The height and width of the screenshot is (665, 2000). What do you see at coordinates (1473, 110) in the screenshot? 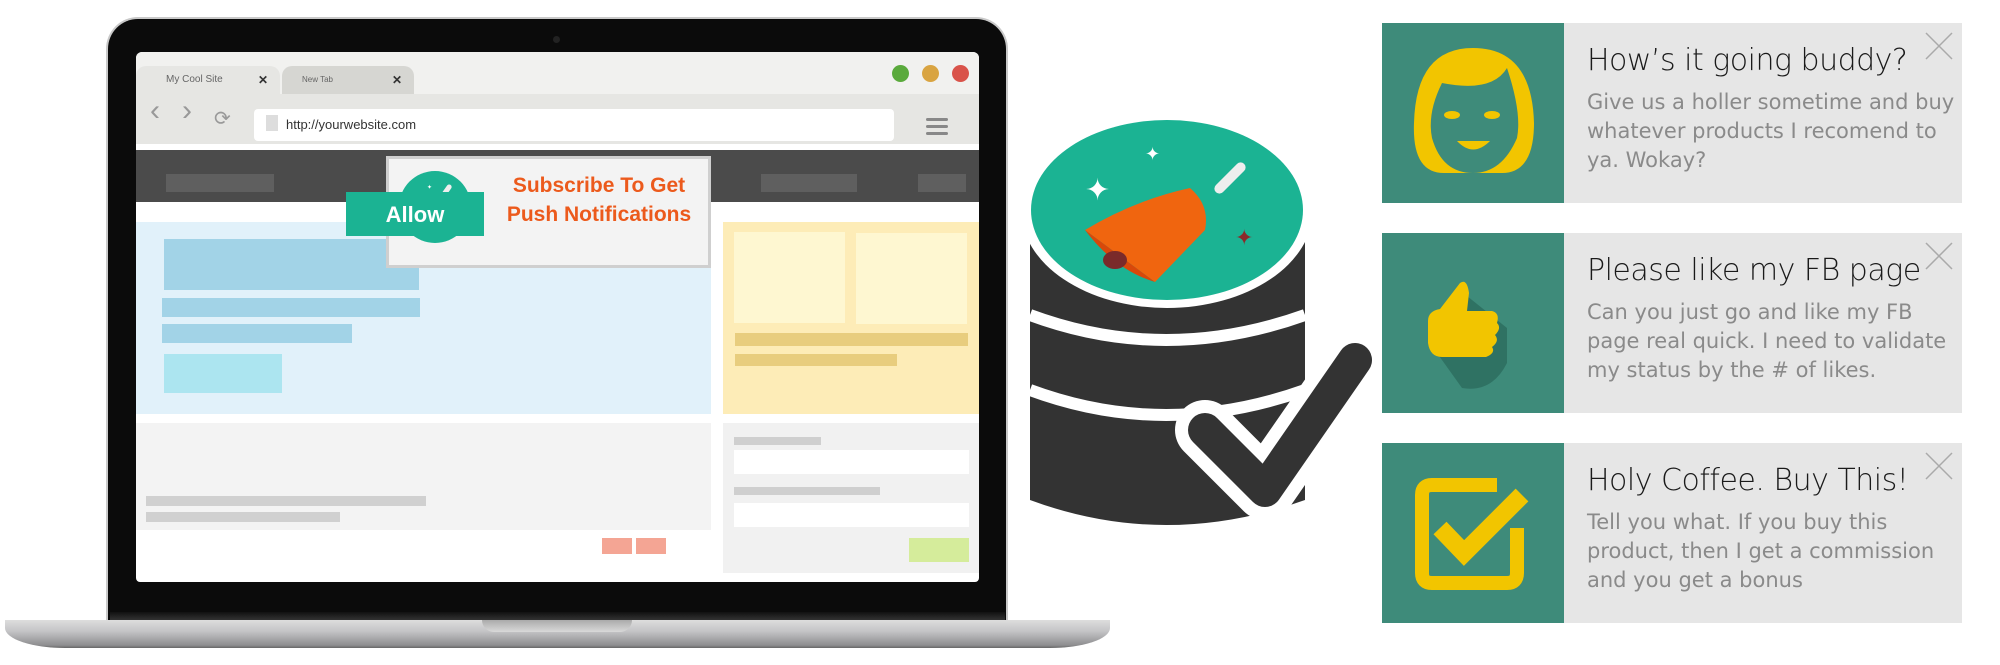
I see `woman-face-icon` at bounding box center [1473, 110].